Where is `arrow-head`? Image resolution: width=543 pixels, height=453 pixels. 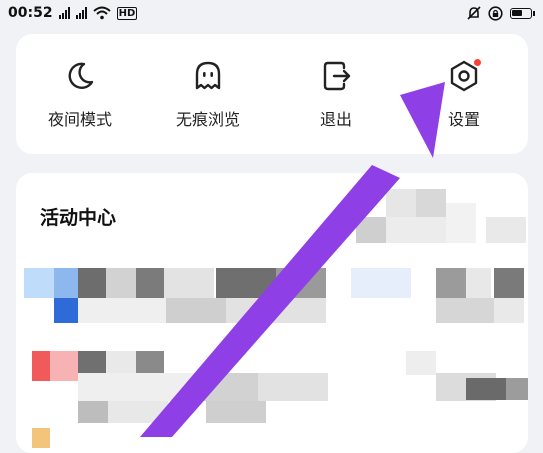 arrow-head is located at coordinates (422, 120).